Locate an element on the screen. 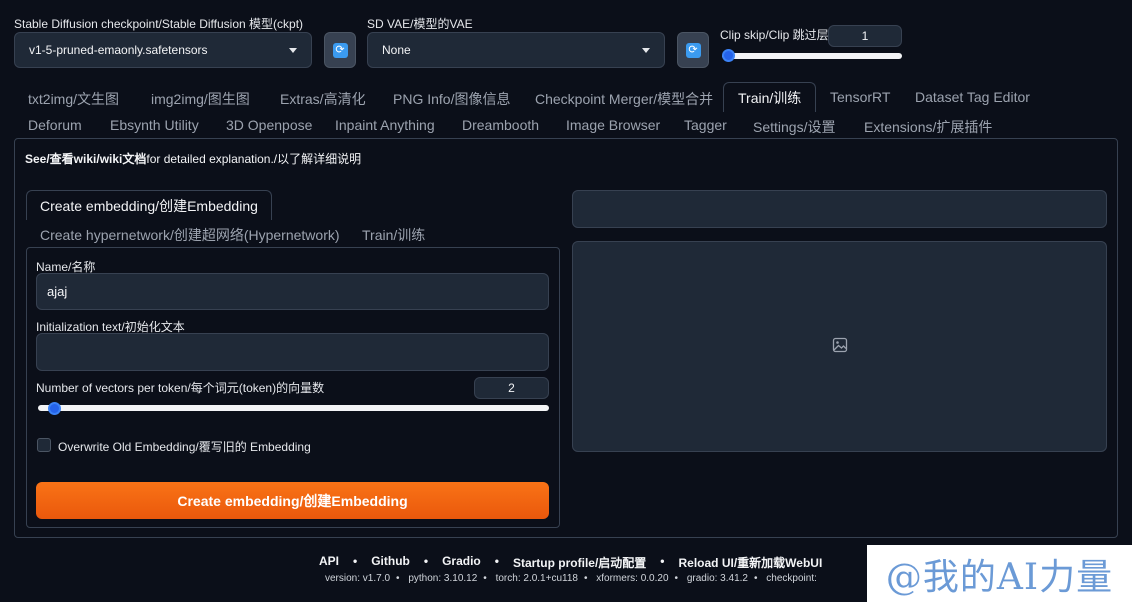  torch-version-text: torch: 2.0.1+cu118 is located at coordinates (536, 578).